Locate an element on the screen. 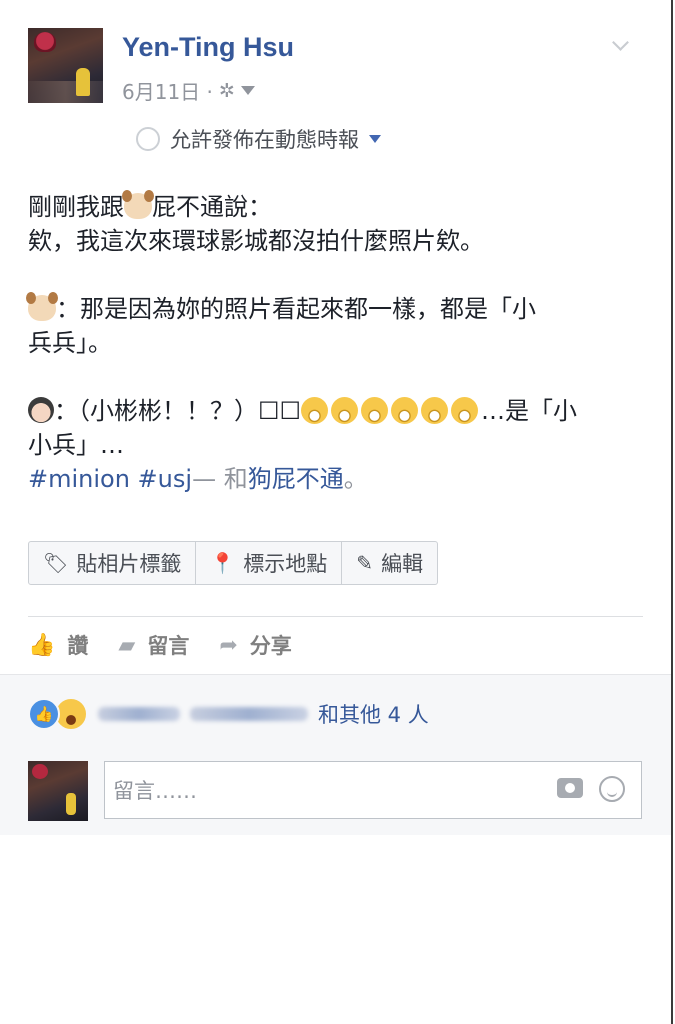 Image resolution: width=675 pixels, height=1024 pixels. post-line: ：那是因為妳的照片看起來都一樣，都是「小 is located at coordinates (339, 309).